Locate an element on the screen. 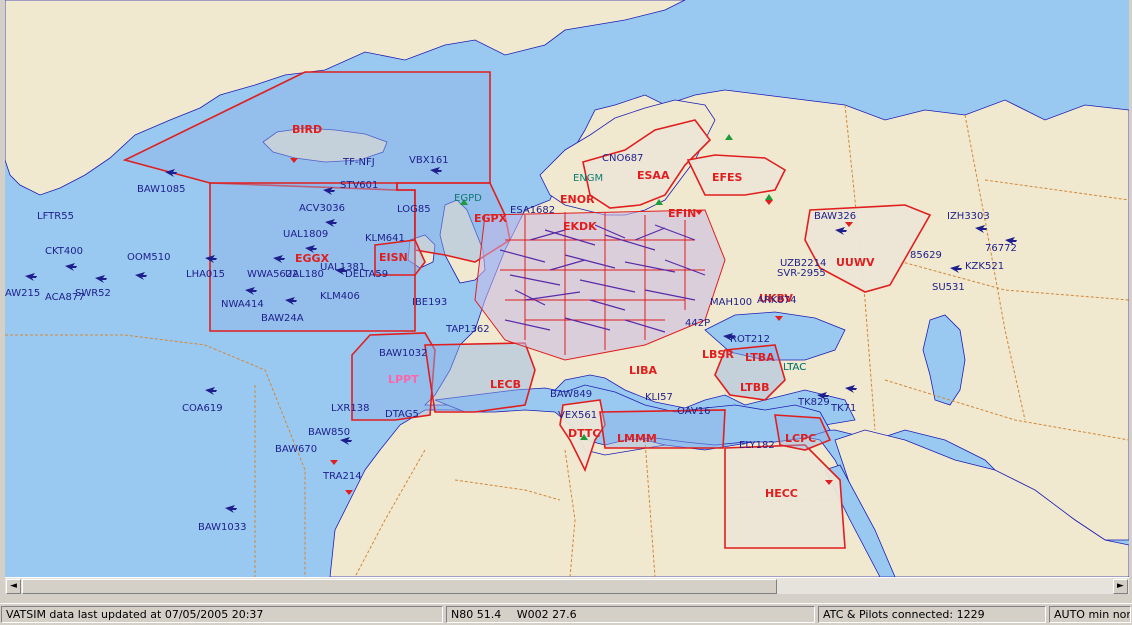 The image size is (1132, 625). aircraft-callsign: OOM510 is located at coordinates (148, 257).